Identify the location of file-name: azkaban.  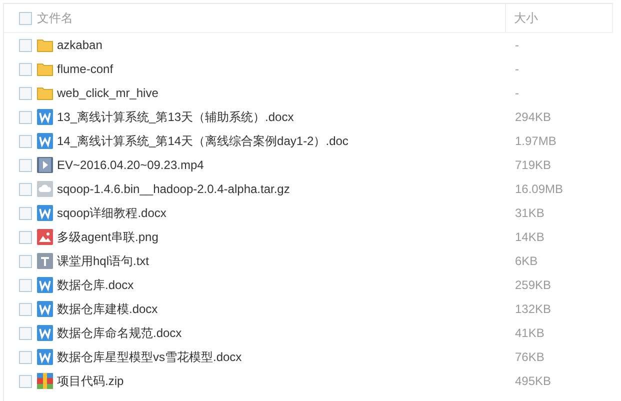
(79, 45).